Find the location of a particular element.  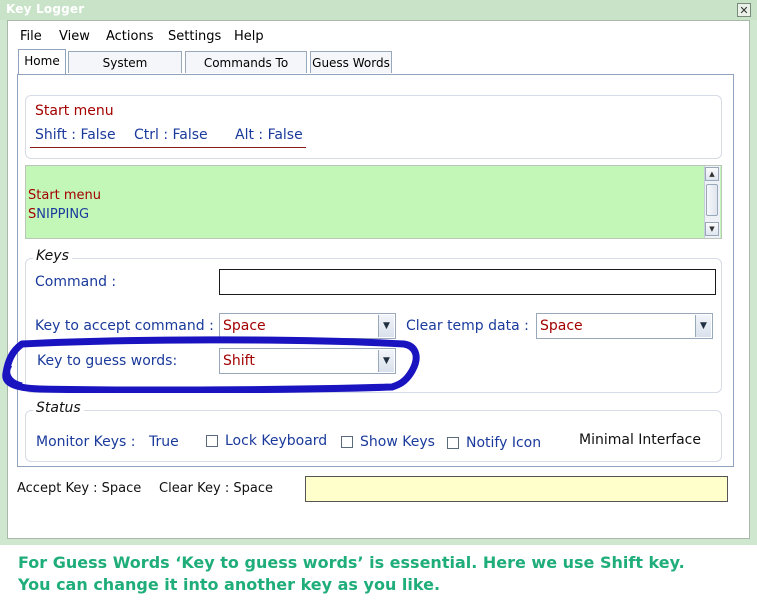

highlight-annotation is located at coordinates (211, 364).